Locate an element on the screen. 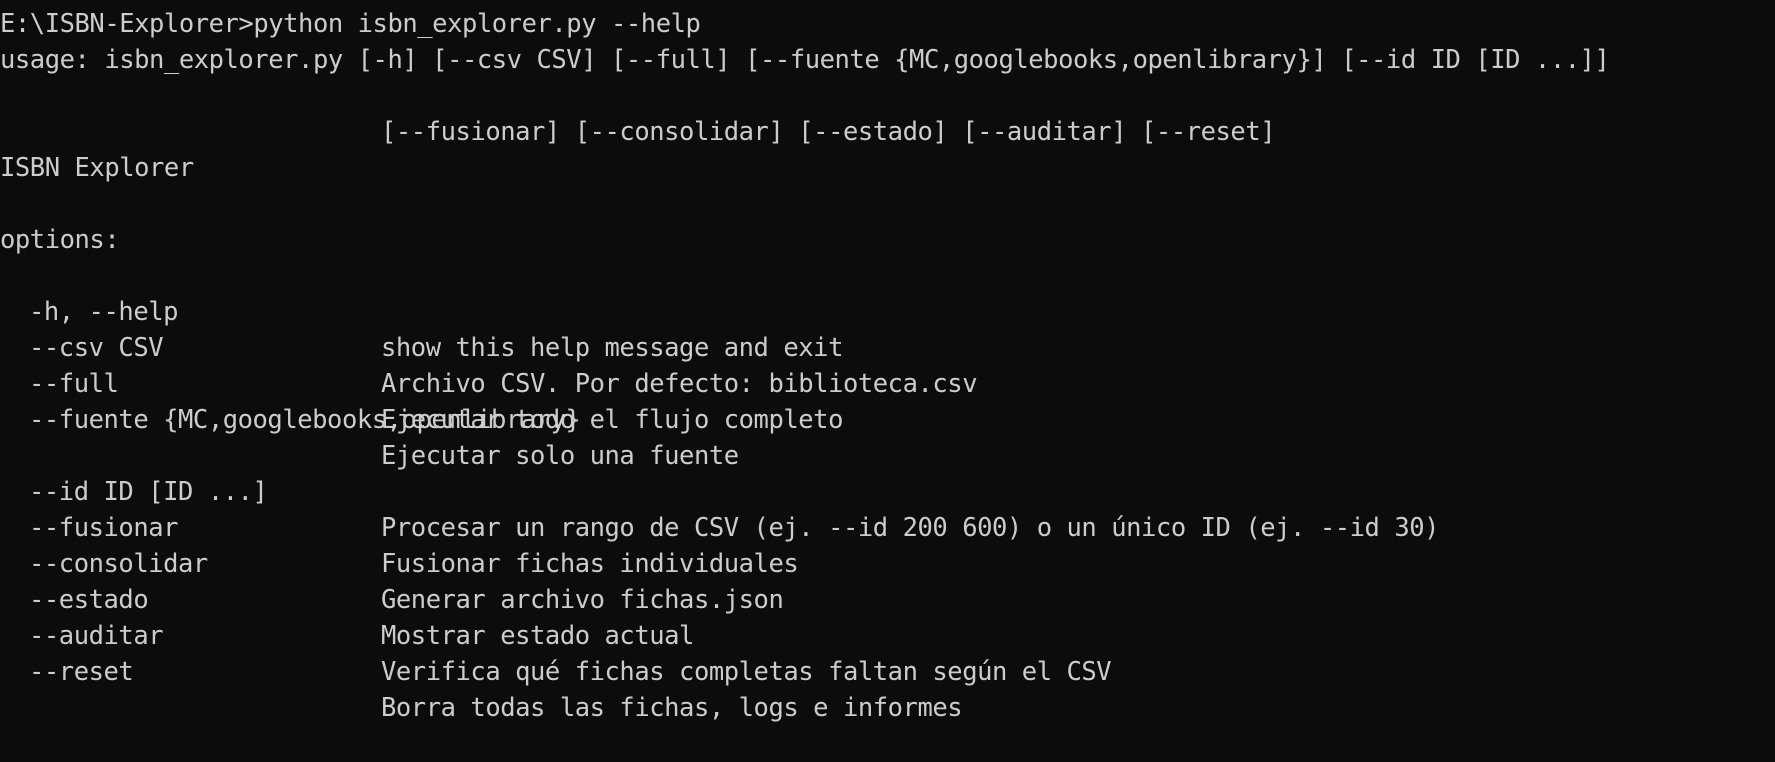 This screenshot has height=762, width=1775. option-row-fusionar: --fusionar Fusionar fichas individuales is located at coordinates (399, 526).